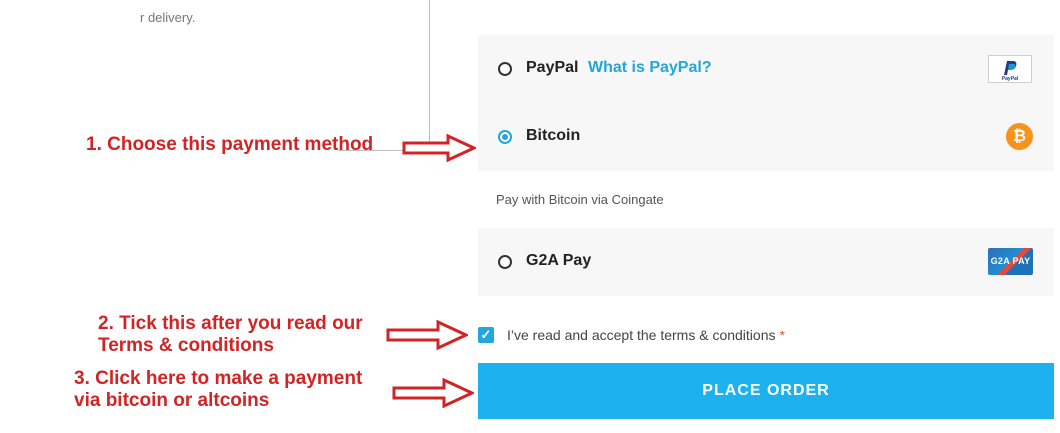  Describe the element at coordinates (1010, 69) in the screenshot. I see `paypal-logo-icon: PayPal` at that location.